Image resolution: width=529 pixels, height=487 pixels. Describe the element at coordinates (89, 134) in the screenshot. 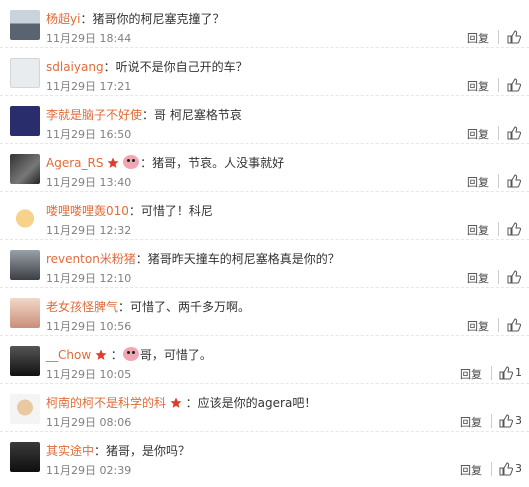

I see `comment-time: 11月29日 16:50` at that location.